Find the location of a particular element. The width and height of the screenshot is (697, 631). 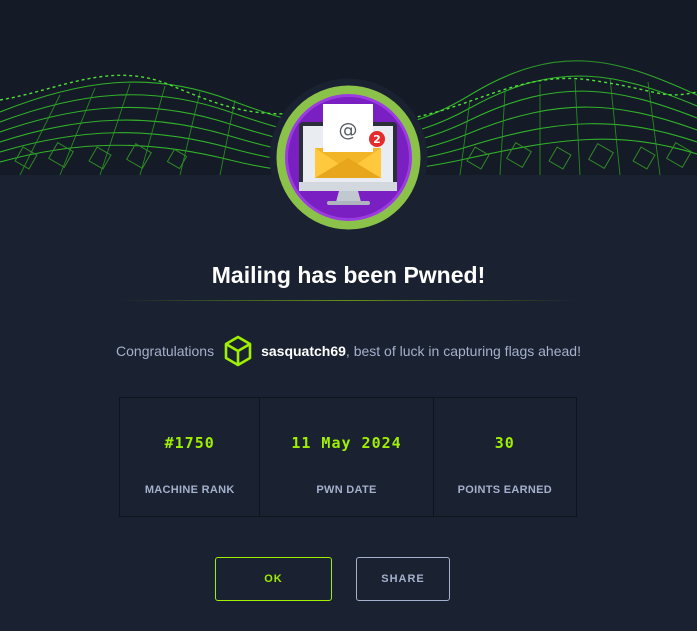

page-title: Mailing has been Pwned! is located at coordinates (348, 275).